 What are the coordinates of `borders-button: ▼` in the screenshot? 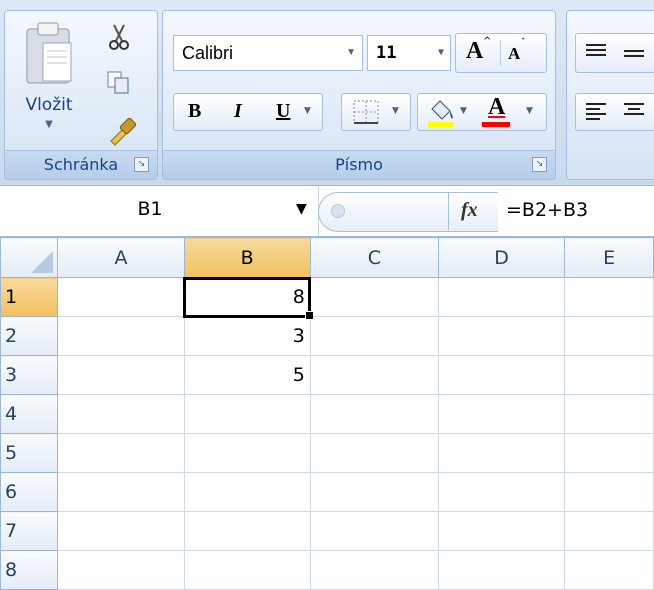 It's located at (376, 112).